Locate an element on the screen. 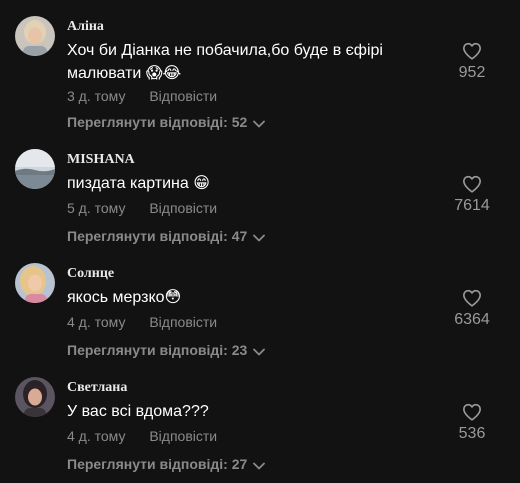 This screenshot has width=520, height=483. view-replies-label: Переглянути відповіді: 23 is located at coordinates (157, 350).